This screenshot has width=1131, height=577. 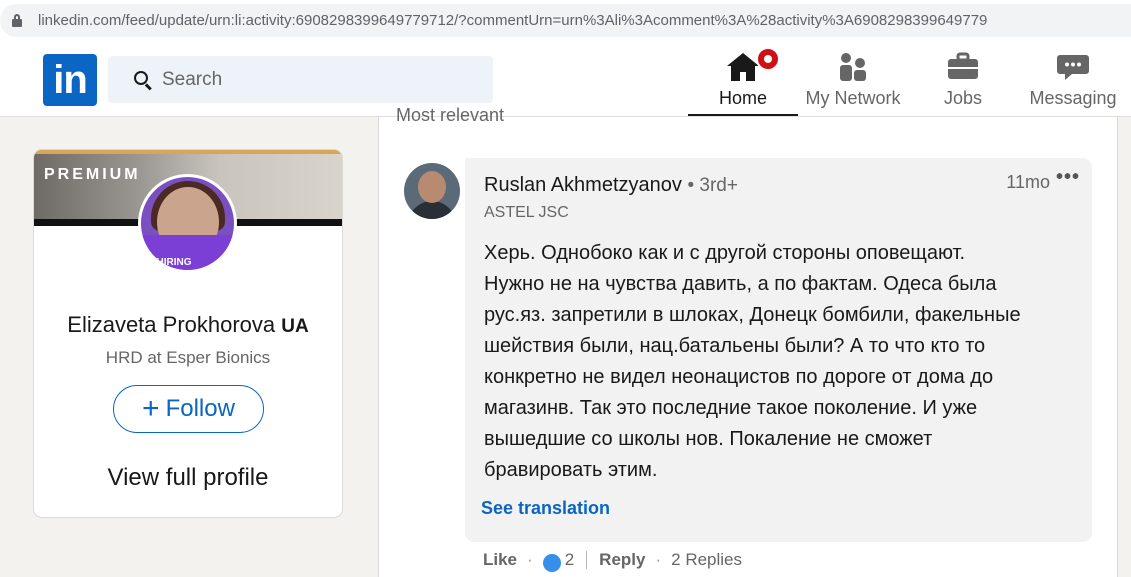 What do you see at coordinates (70, 80) in the screenshot?
I see `linkedin-logo: in` at bounding box center [70, 80].